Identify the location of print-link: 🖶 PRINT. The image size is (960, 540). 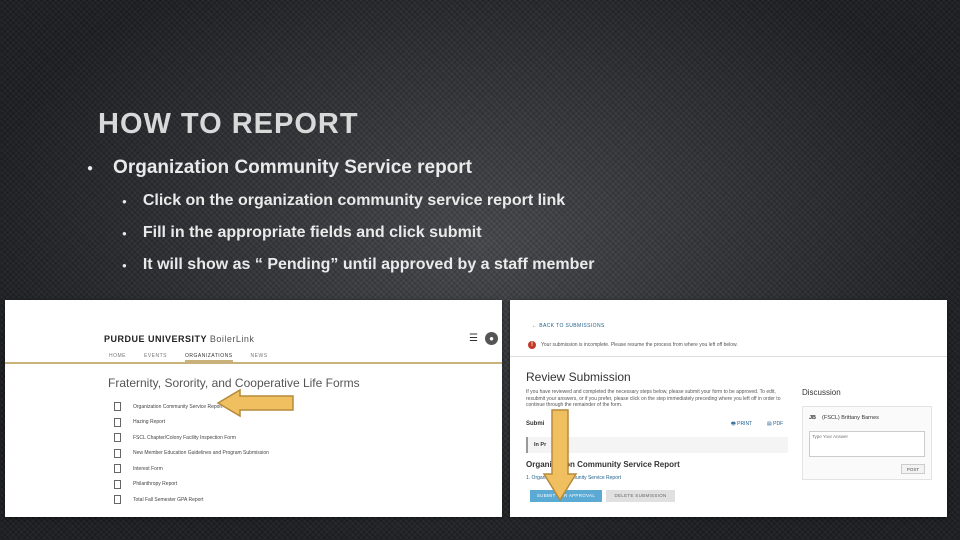
(741, 425).